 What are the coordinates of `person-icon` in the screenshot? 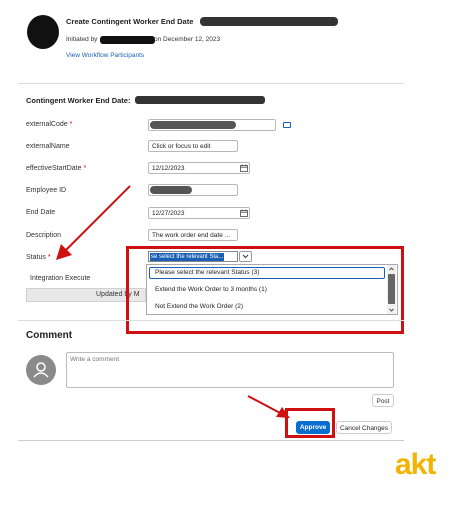 It's located at (41, 370).